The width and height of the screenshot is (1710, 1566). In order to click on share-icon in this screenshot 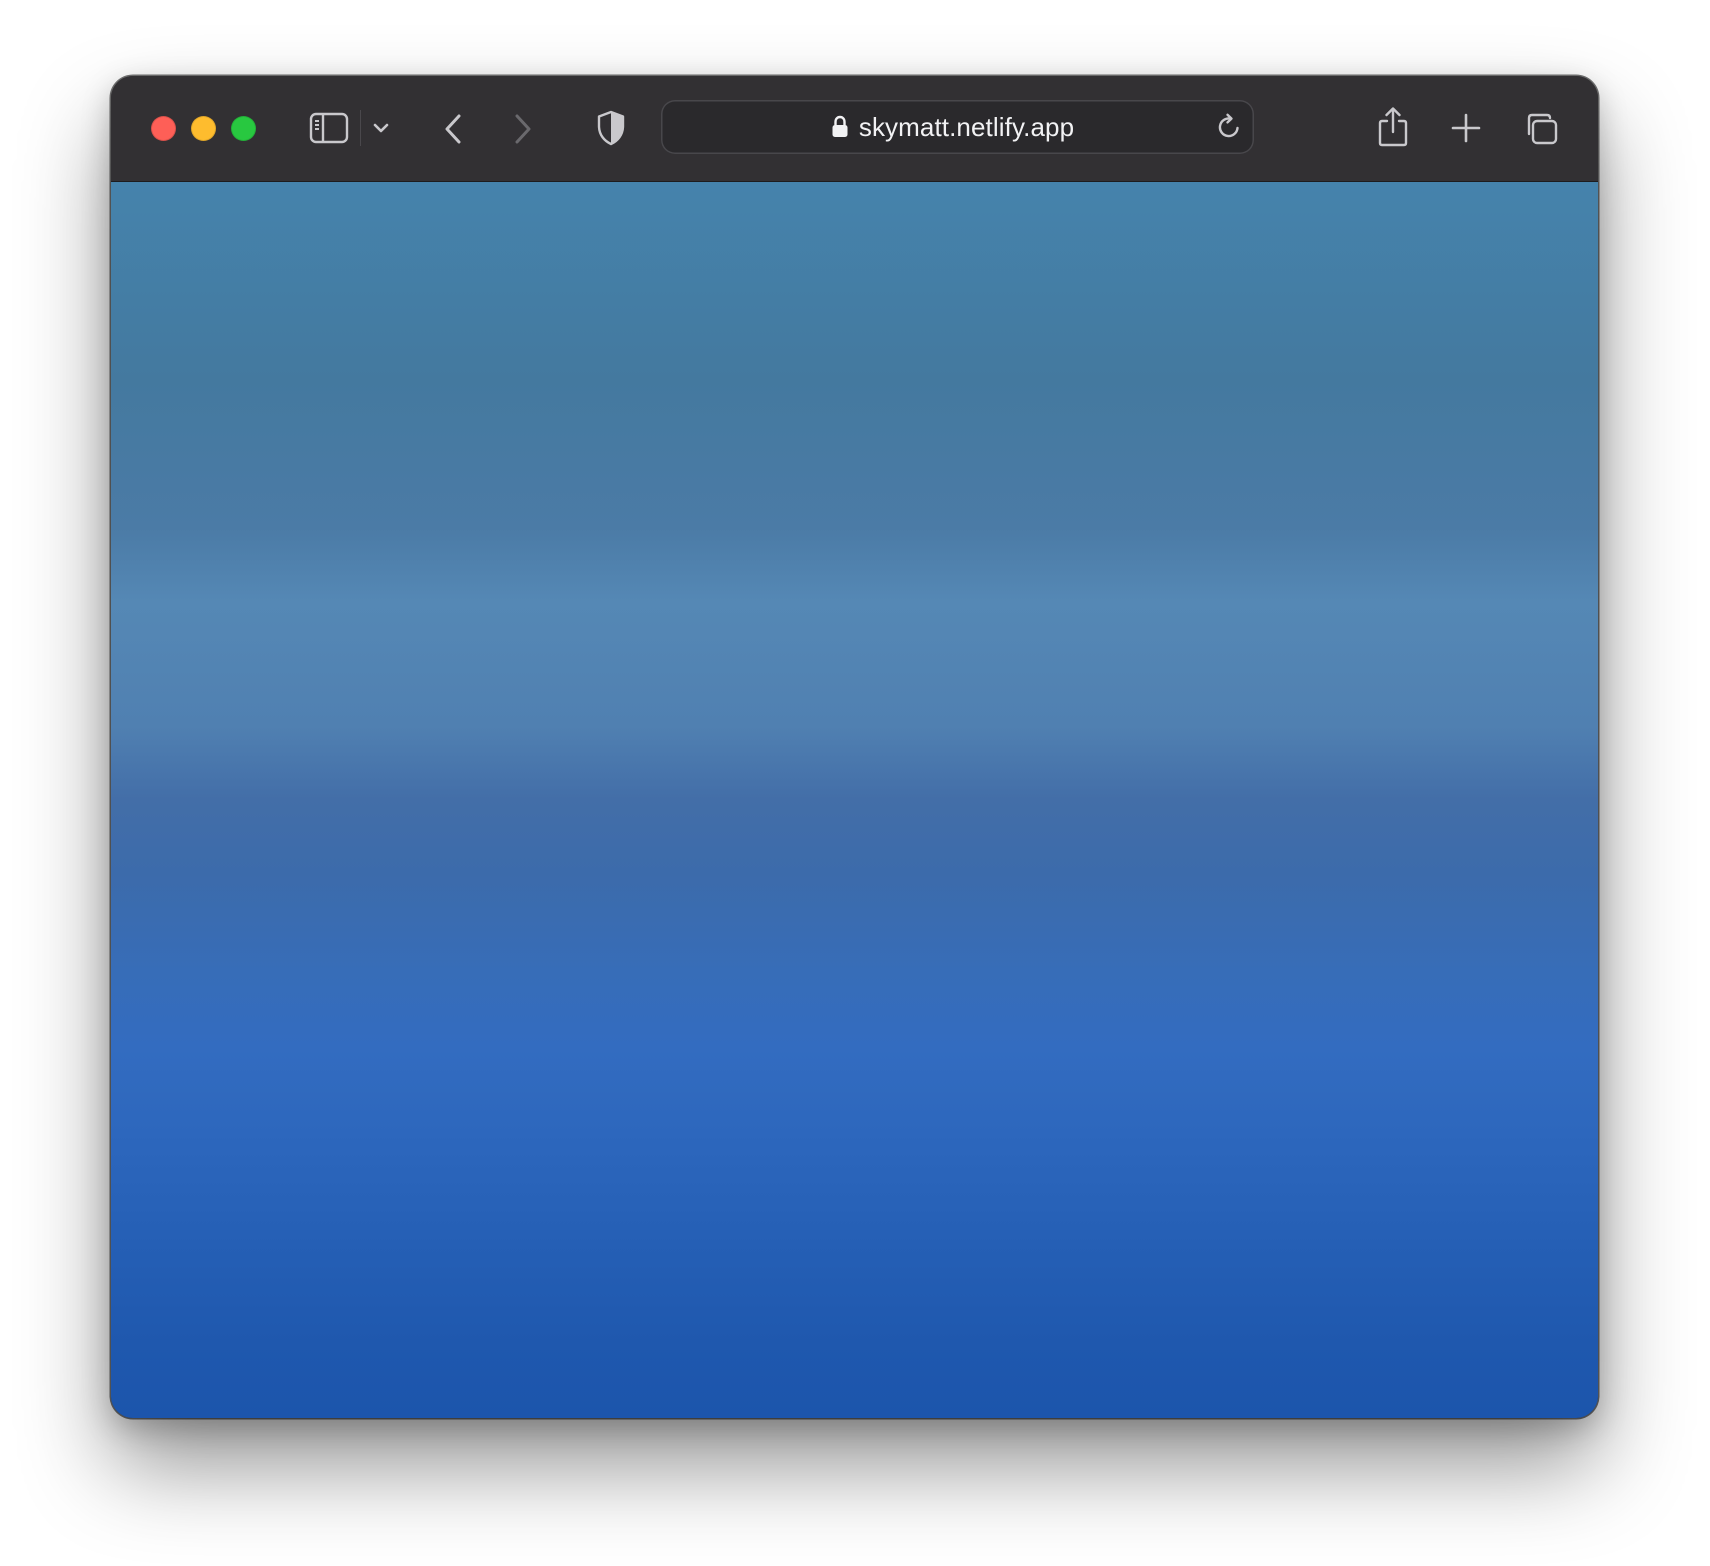, I will do `click(1393, 127)`.